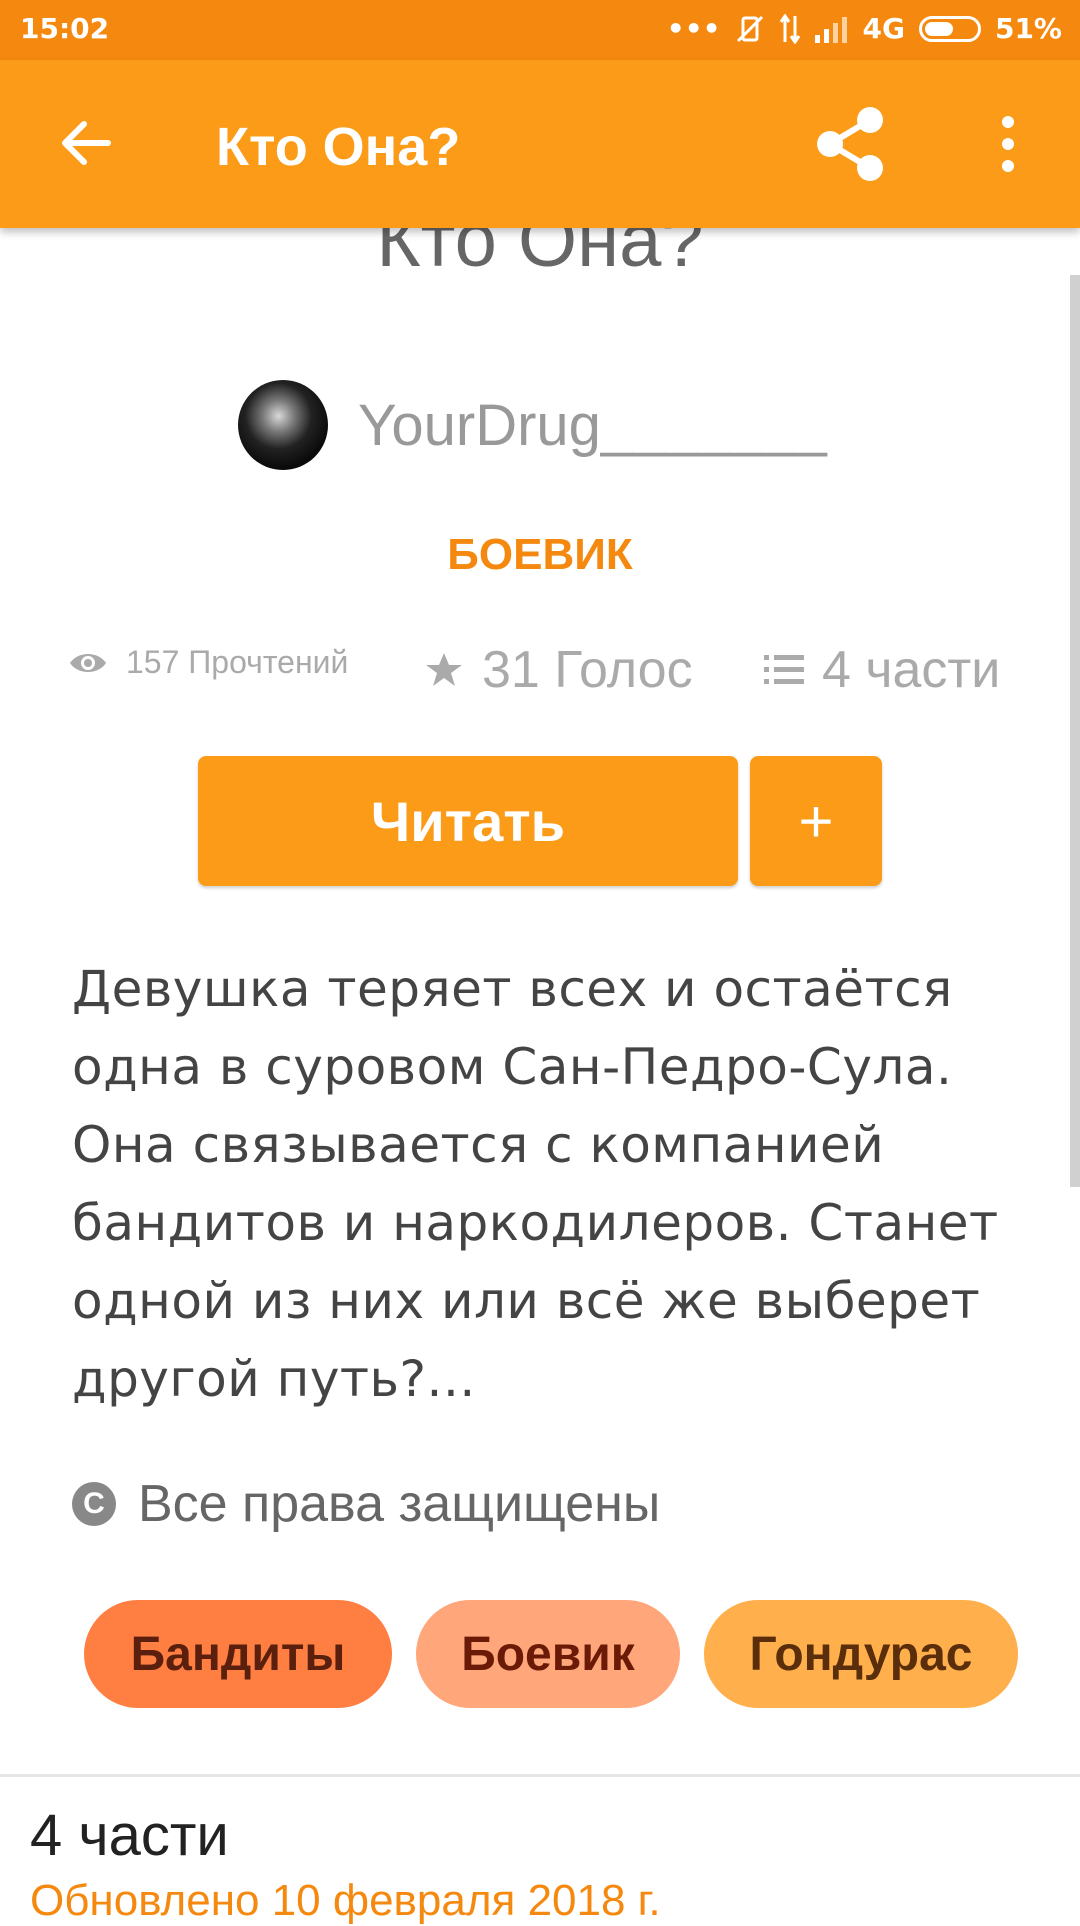  I want to click on parts-heading: 4 части, so click(129, 1835).